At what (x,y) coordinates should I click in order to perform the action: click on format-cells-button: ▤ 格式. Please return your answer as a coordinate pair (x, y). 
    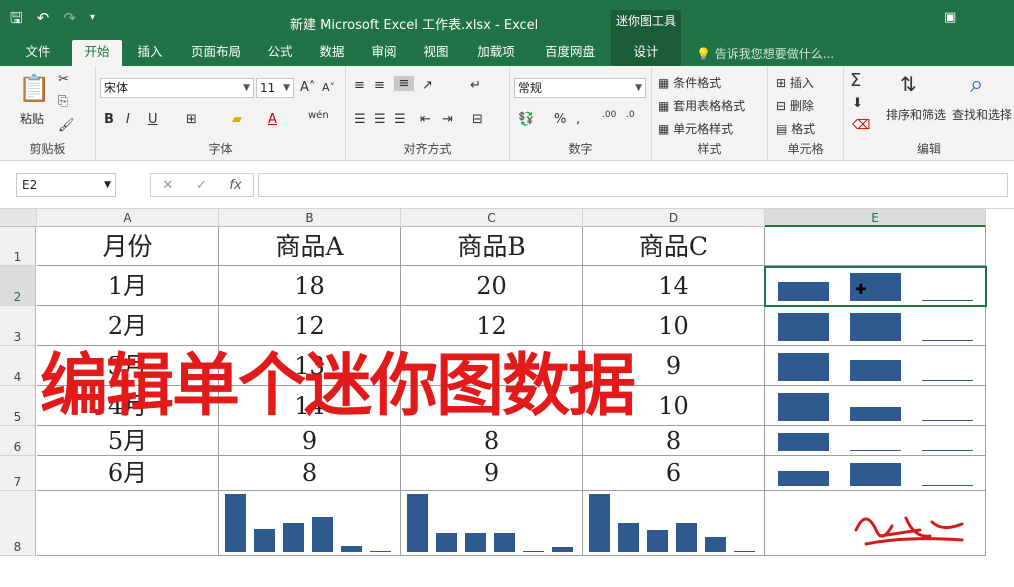
    Looking at the image, I should click on (795, 128).